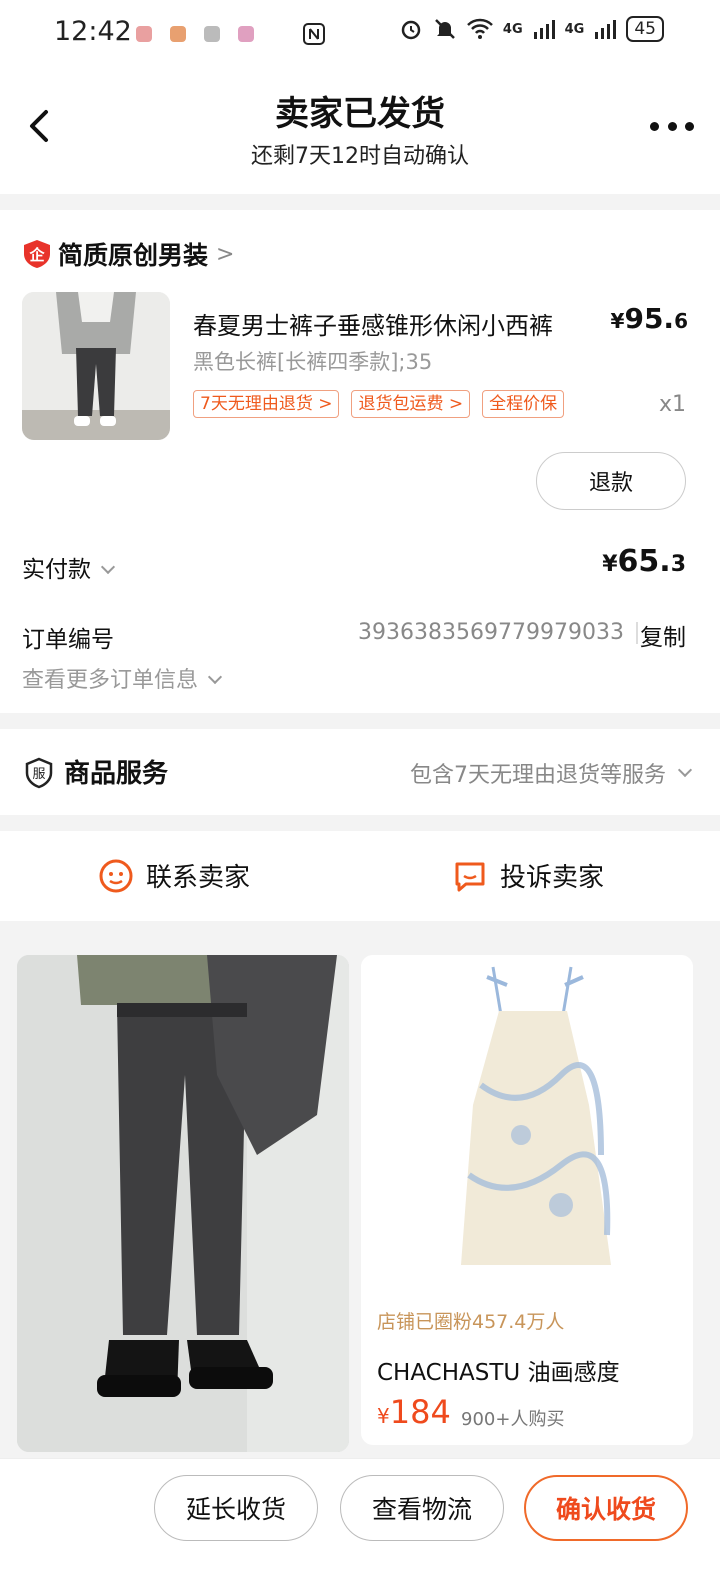 This screenshot has height=1593, width=720. What do you see at coordinates (93, 31) in the screenshot?
I see `status-time: 12:42` at bounding box center [93, 31].